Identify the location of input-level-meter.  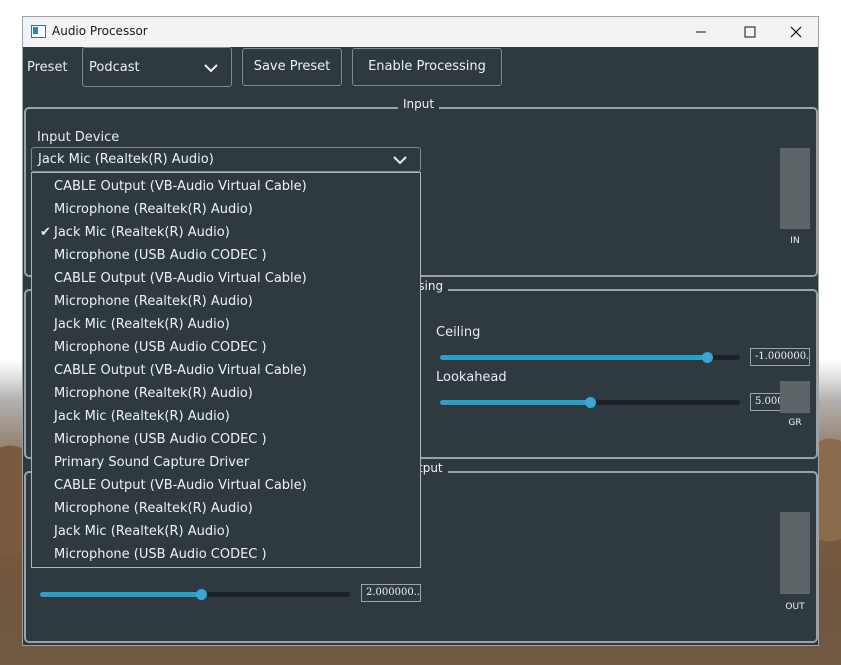
(795, 188).